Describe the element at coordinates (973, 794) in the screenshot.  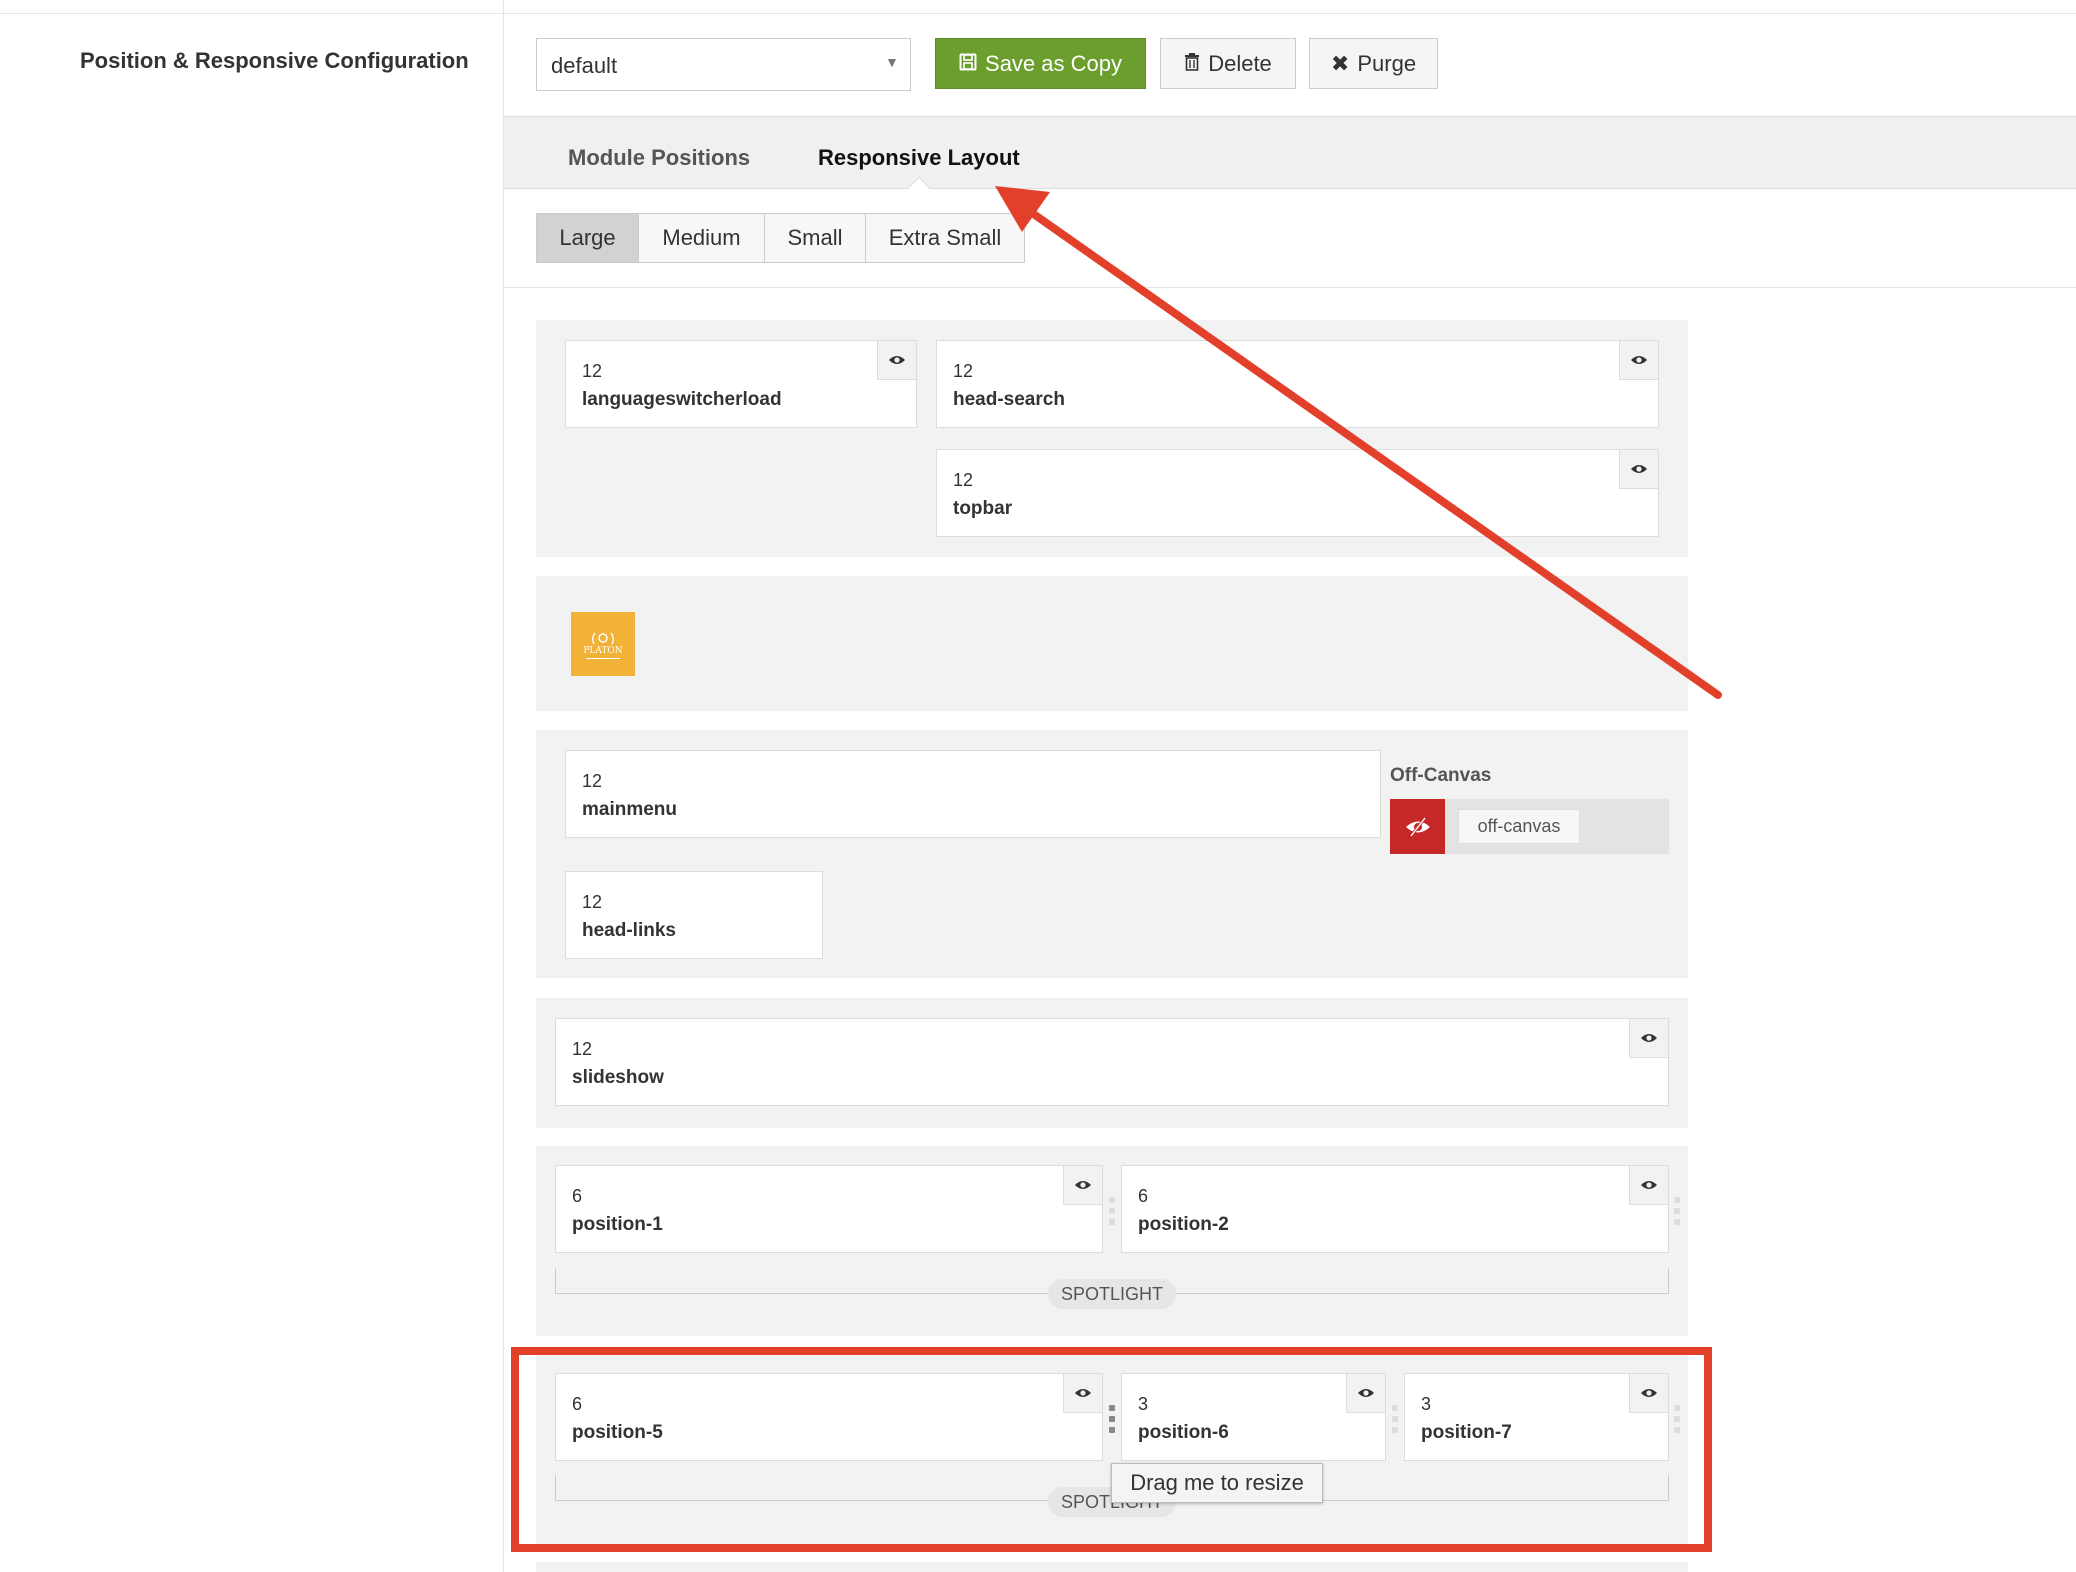
I see `position-block-mainmenu: 12 mainmenu` at that location.